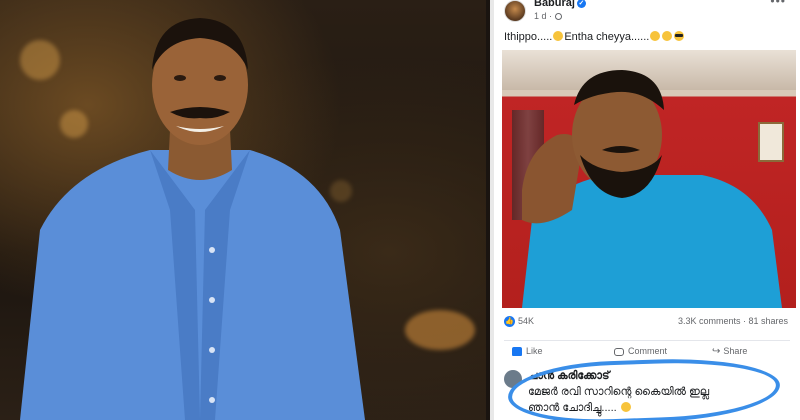 The height and width of the screenshot is (420, 800). Describe the element at coordinates (558, 17) in the screenshot. I see `globe-icon` at that location.